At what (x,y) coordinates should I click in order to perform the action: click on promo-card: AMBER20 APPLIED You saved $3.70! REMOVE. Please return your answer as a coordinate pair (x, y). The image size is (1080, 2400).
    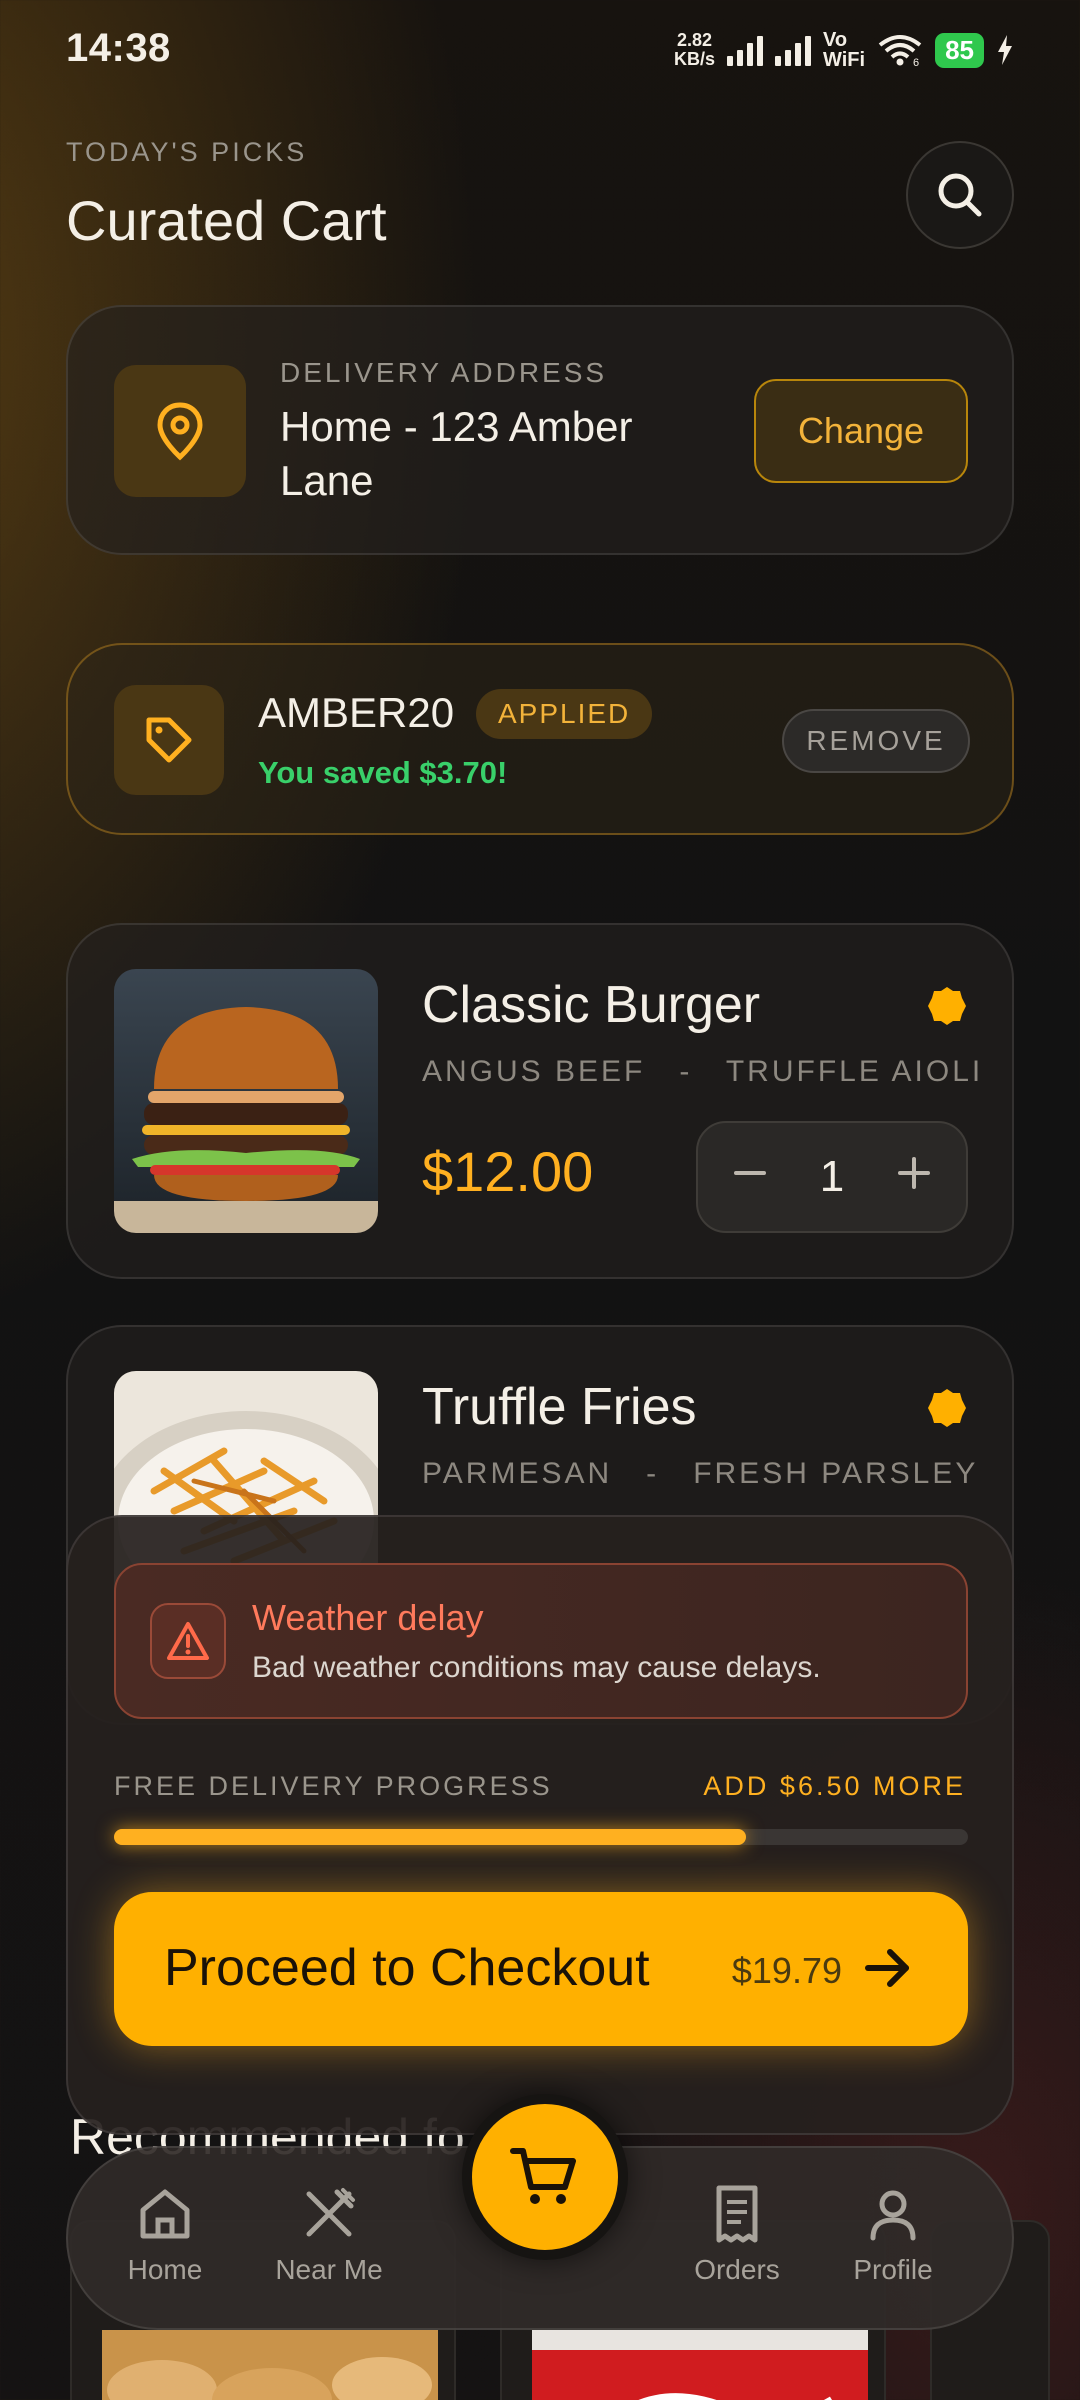
    Looking at the image, I should click on (540, 739).